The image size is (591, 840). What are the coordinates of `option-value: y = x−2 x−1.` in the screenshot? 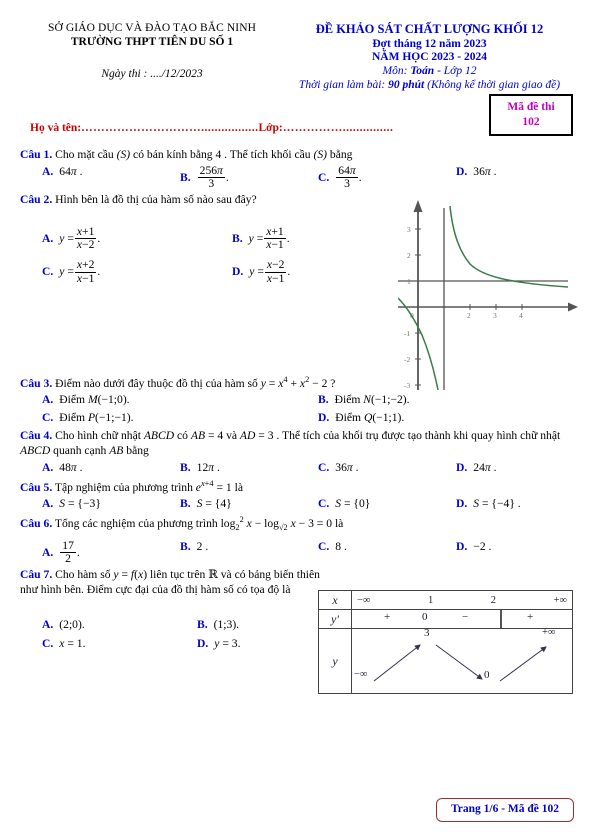 It's located at (270, 271).